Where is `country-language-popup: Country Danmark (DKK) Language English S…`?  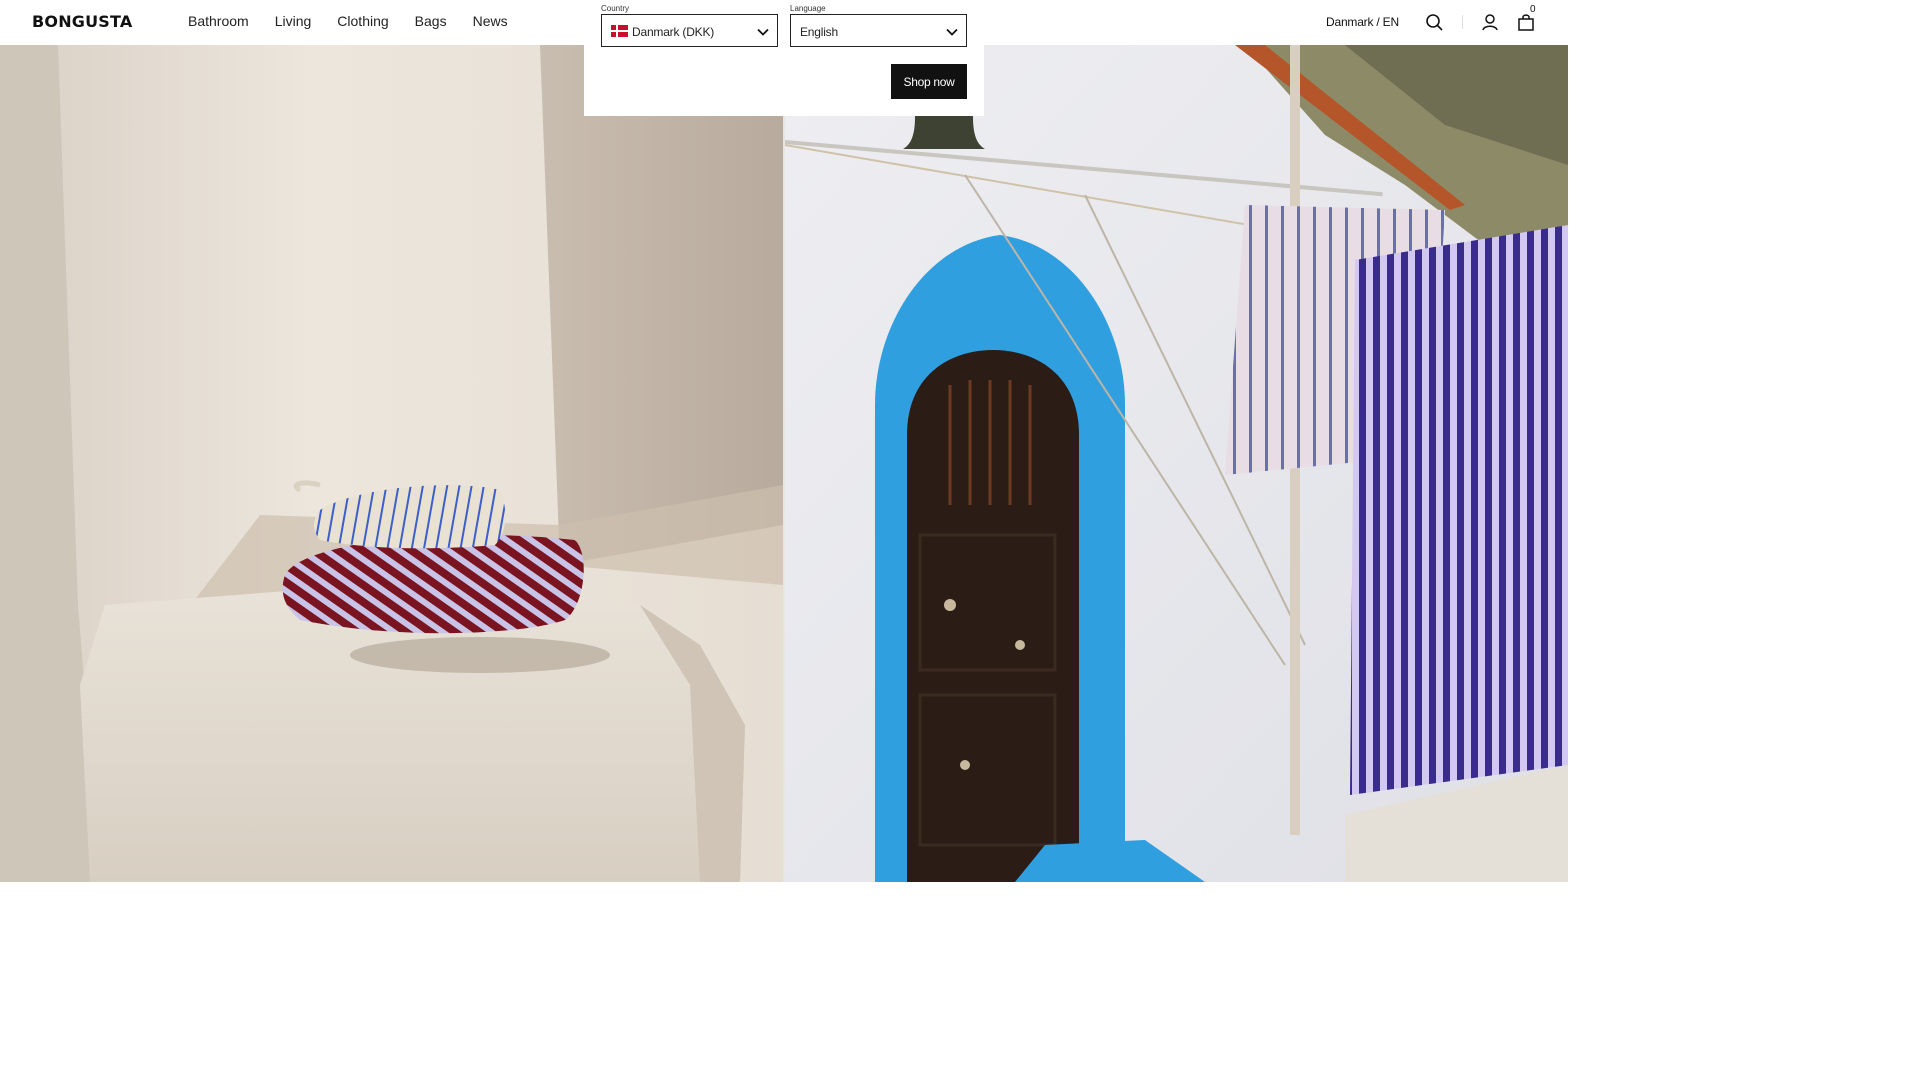 country-language-popup: Country Danmark (DKK) Language English S… is located at coordinates (784, 58).